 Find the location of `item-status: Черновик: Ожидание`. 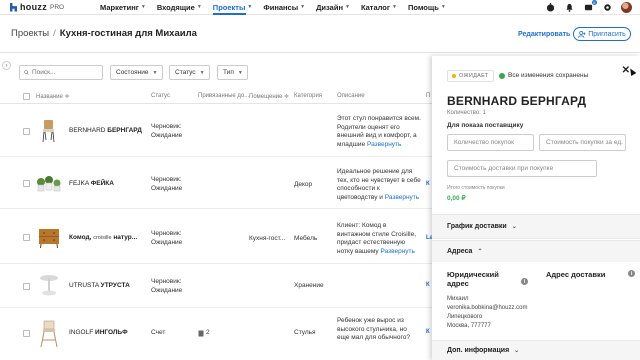

item-status: Черновик: Ожидание is located at coordinates (166, 286).